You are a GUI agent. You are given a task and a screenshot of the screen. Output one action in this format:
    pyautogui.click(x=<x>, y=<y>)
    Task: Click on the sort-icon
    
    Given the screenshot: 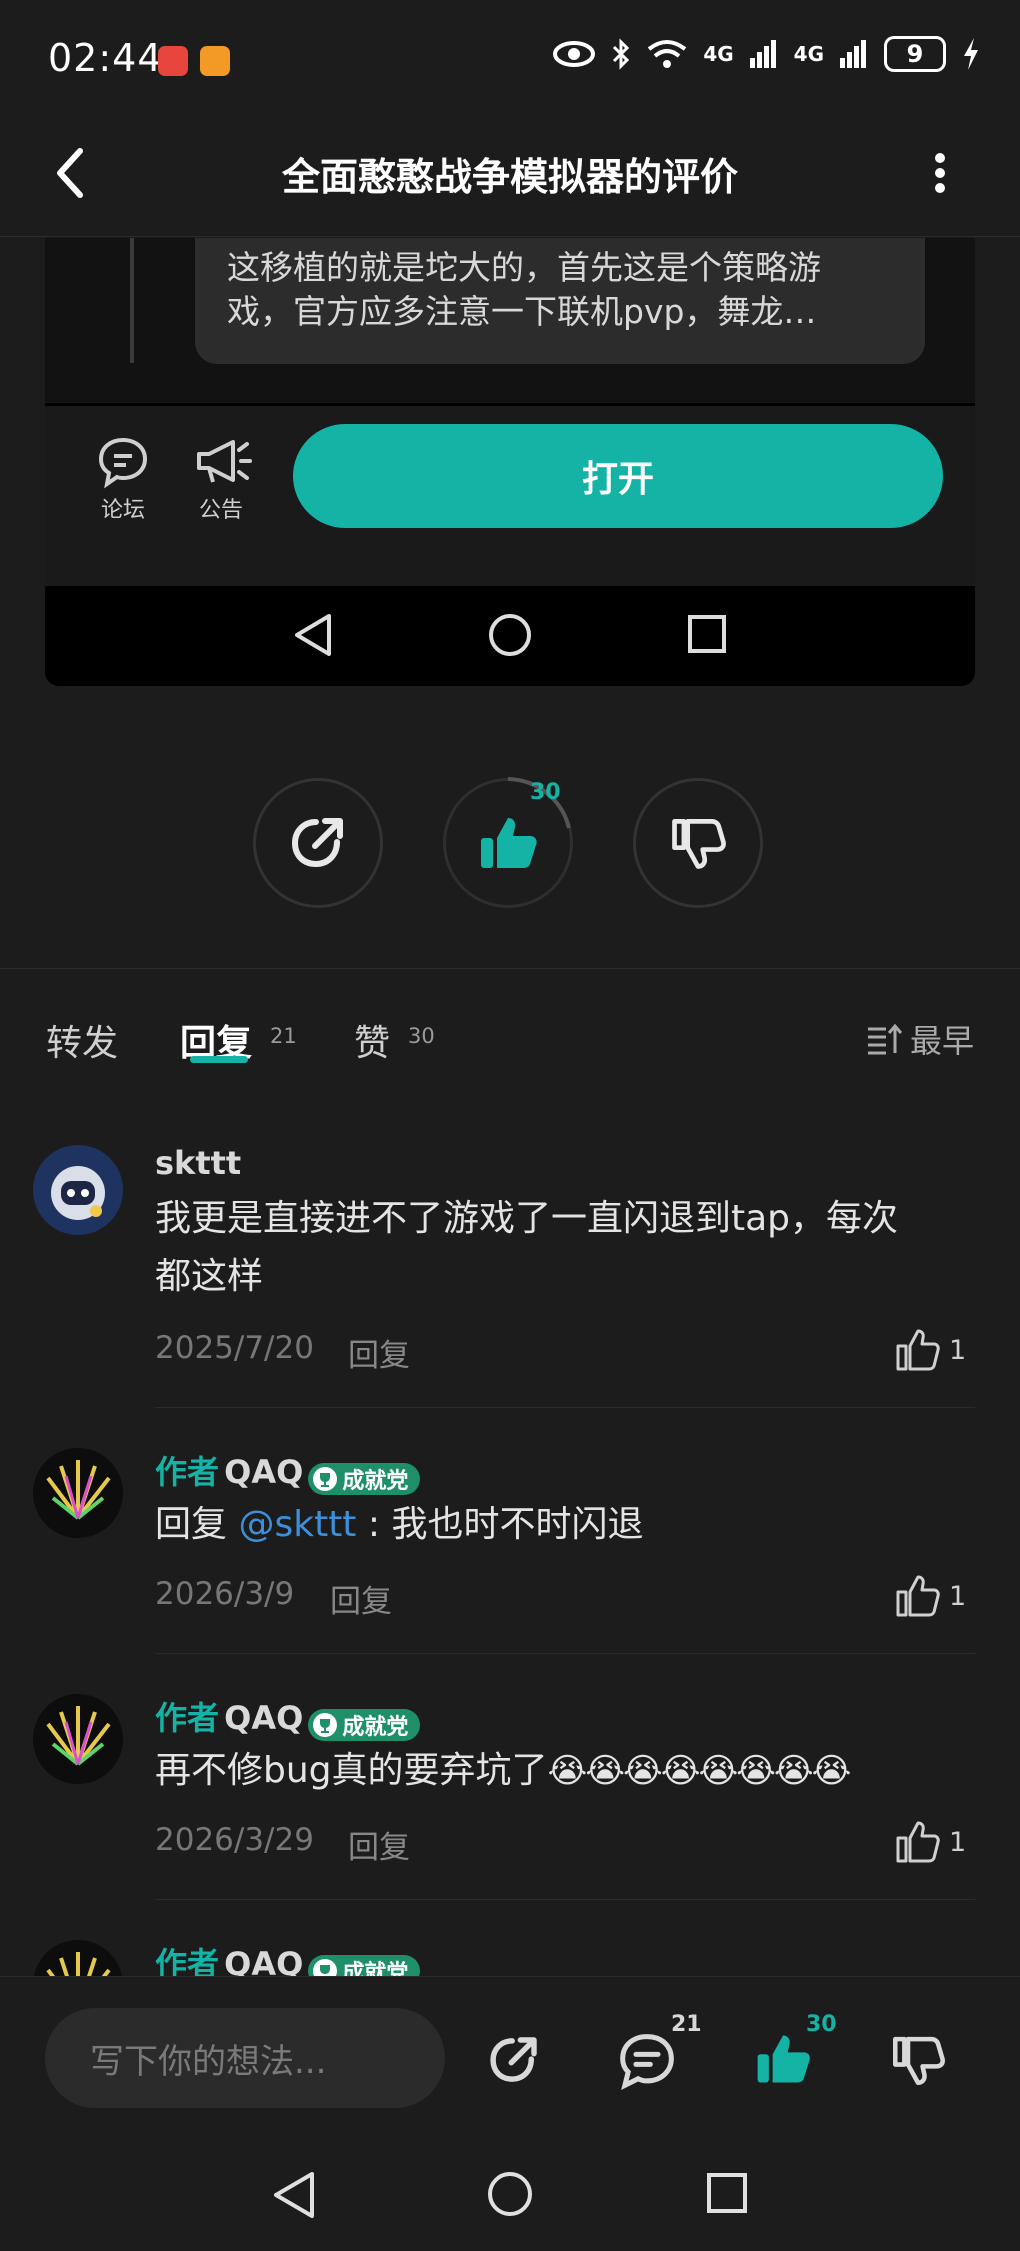 What is the action you would take?
    pyautogui.click(x=884, y=1039)
    